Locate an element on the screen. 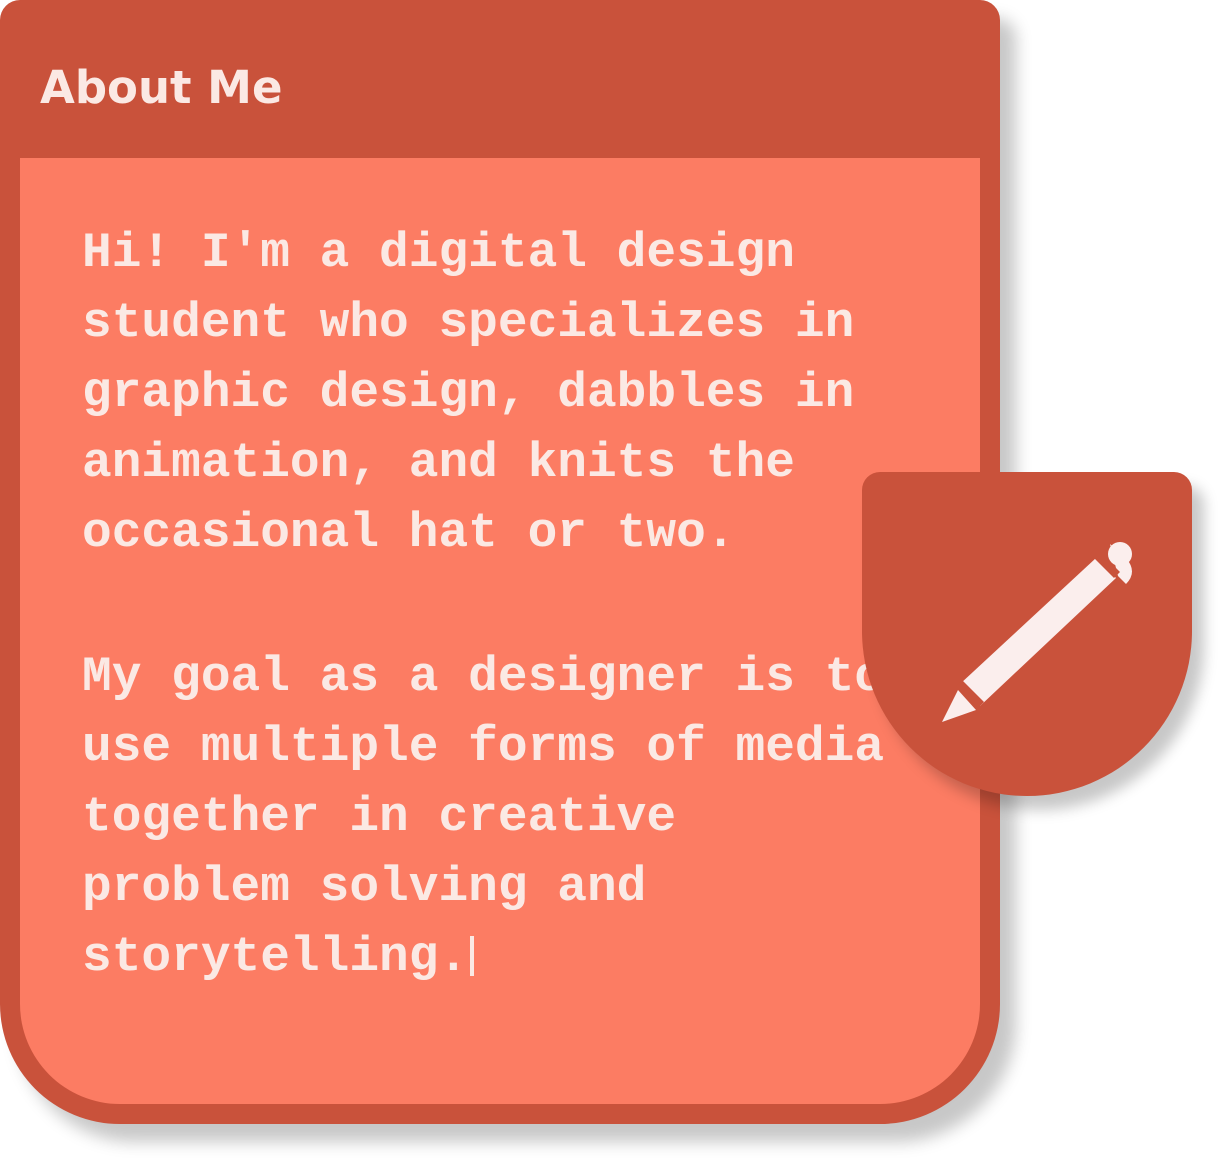  edit-button is located at coordinates (1027, 634).